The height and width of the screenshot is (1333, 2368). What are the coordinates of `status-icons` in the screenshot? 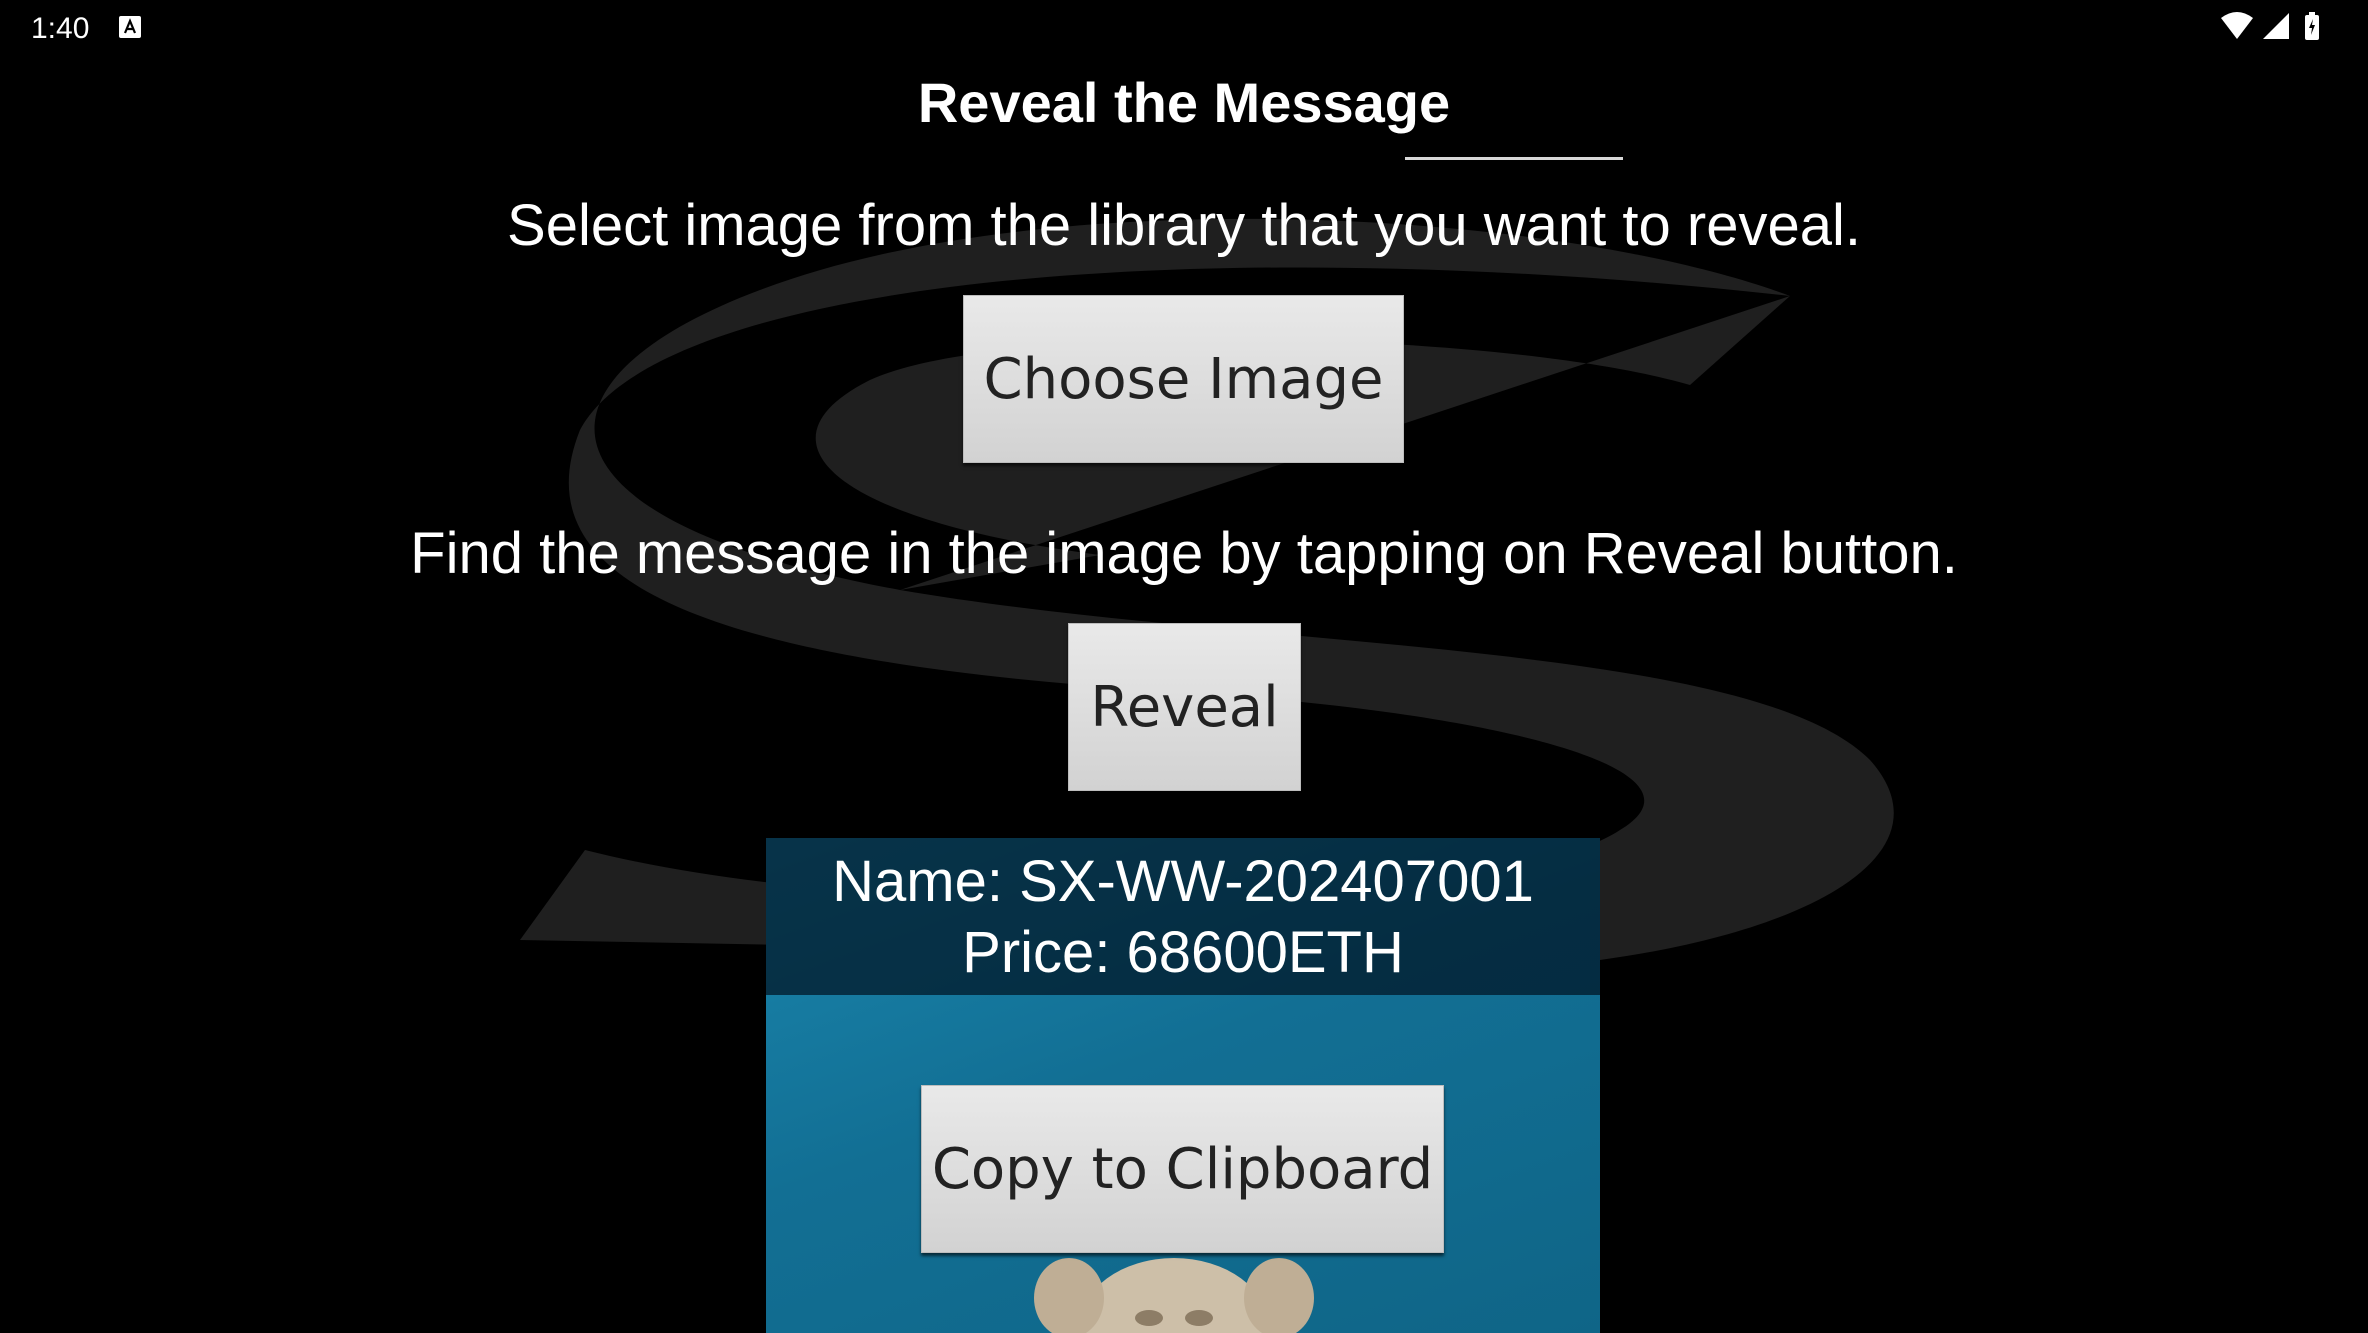 It's located at (2280, 27).